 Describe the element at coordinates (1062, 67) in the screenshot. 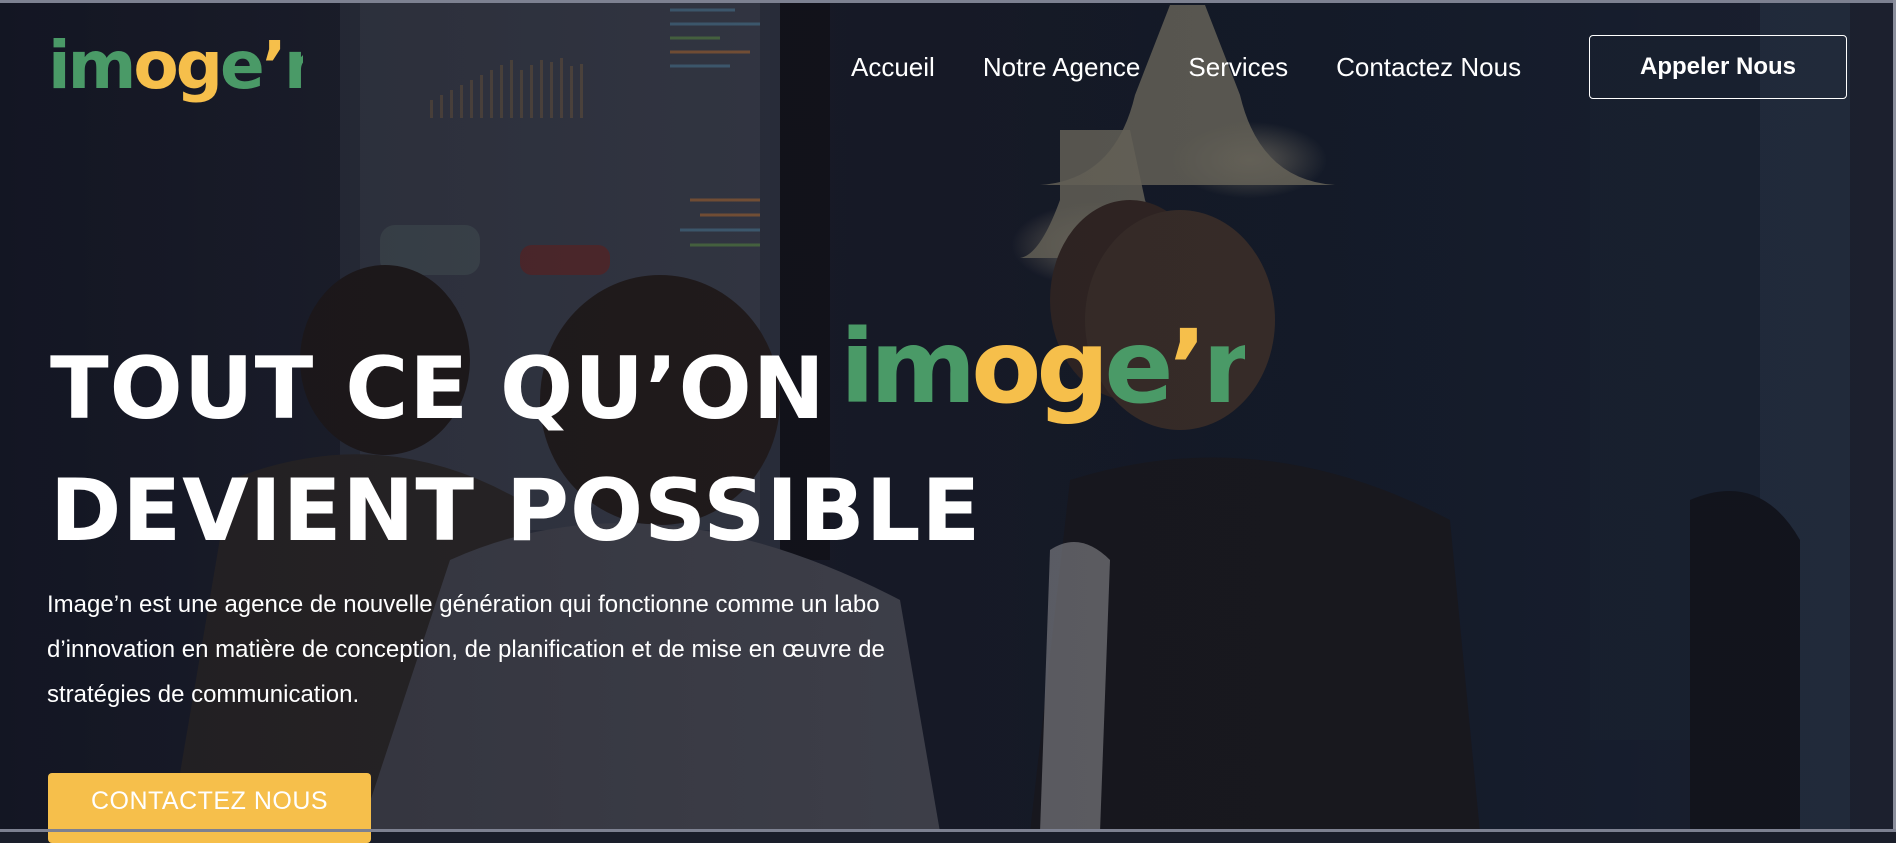

I see `nav-item-notre-agence: Notre Agence` at that location.